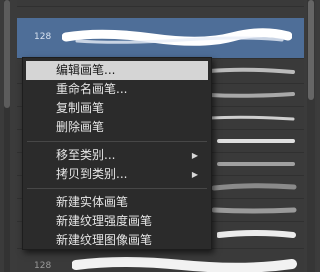 Image resolution: width=320 pixels, height=272 pixels. I want to click on menu-item-label: 新建实体画笔, so click(92, 202).